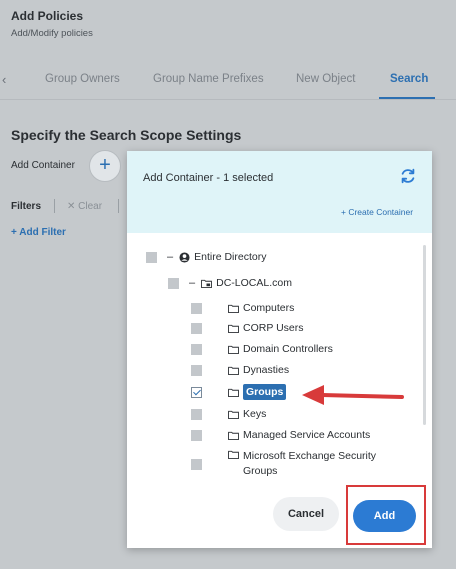 The width and height of the screenshot is (456, 569). What do you see at coordinates (265, 392) in the screenshot?
I see `tree-item-label: Groups` at bounding box center [265, 392].